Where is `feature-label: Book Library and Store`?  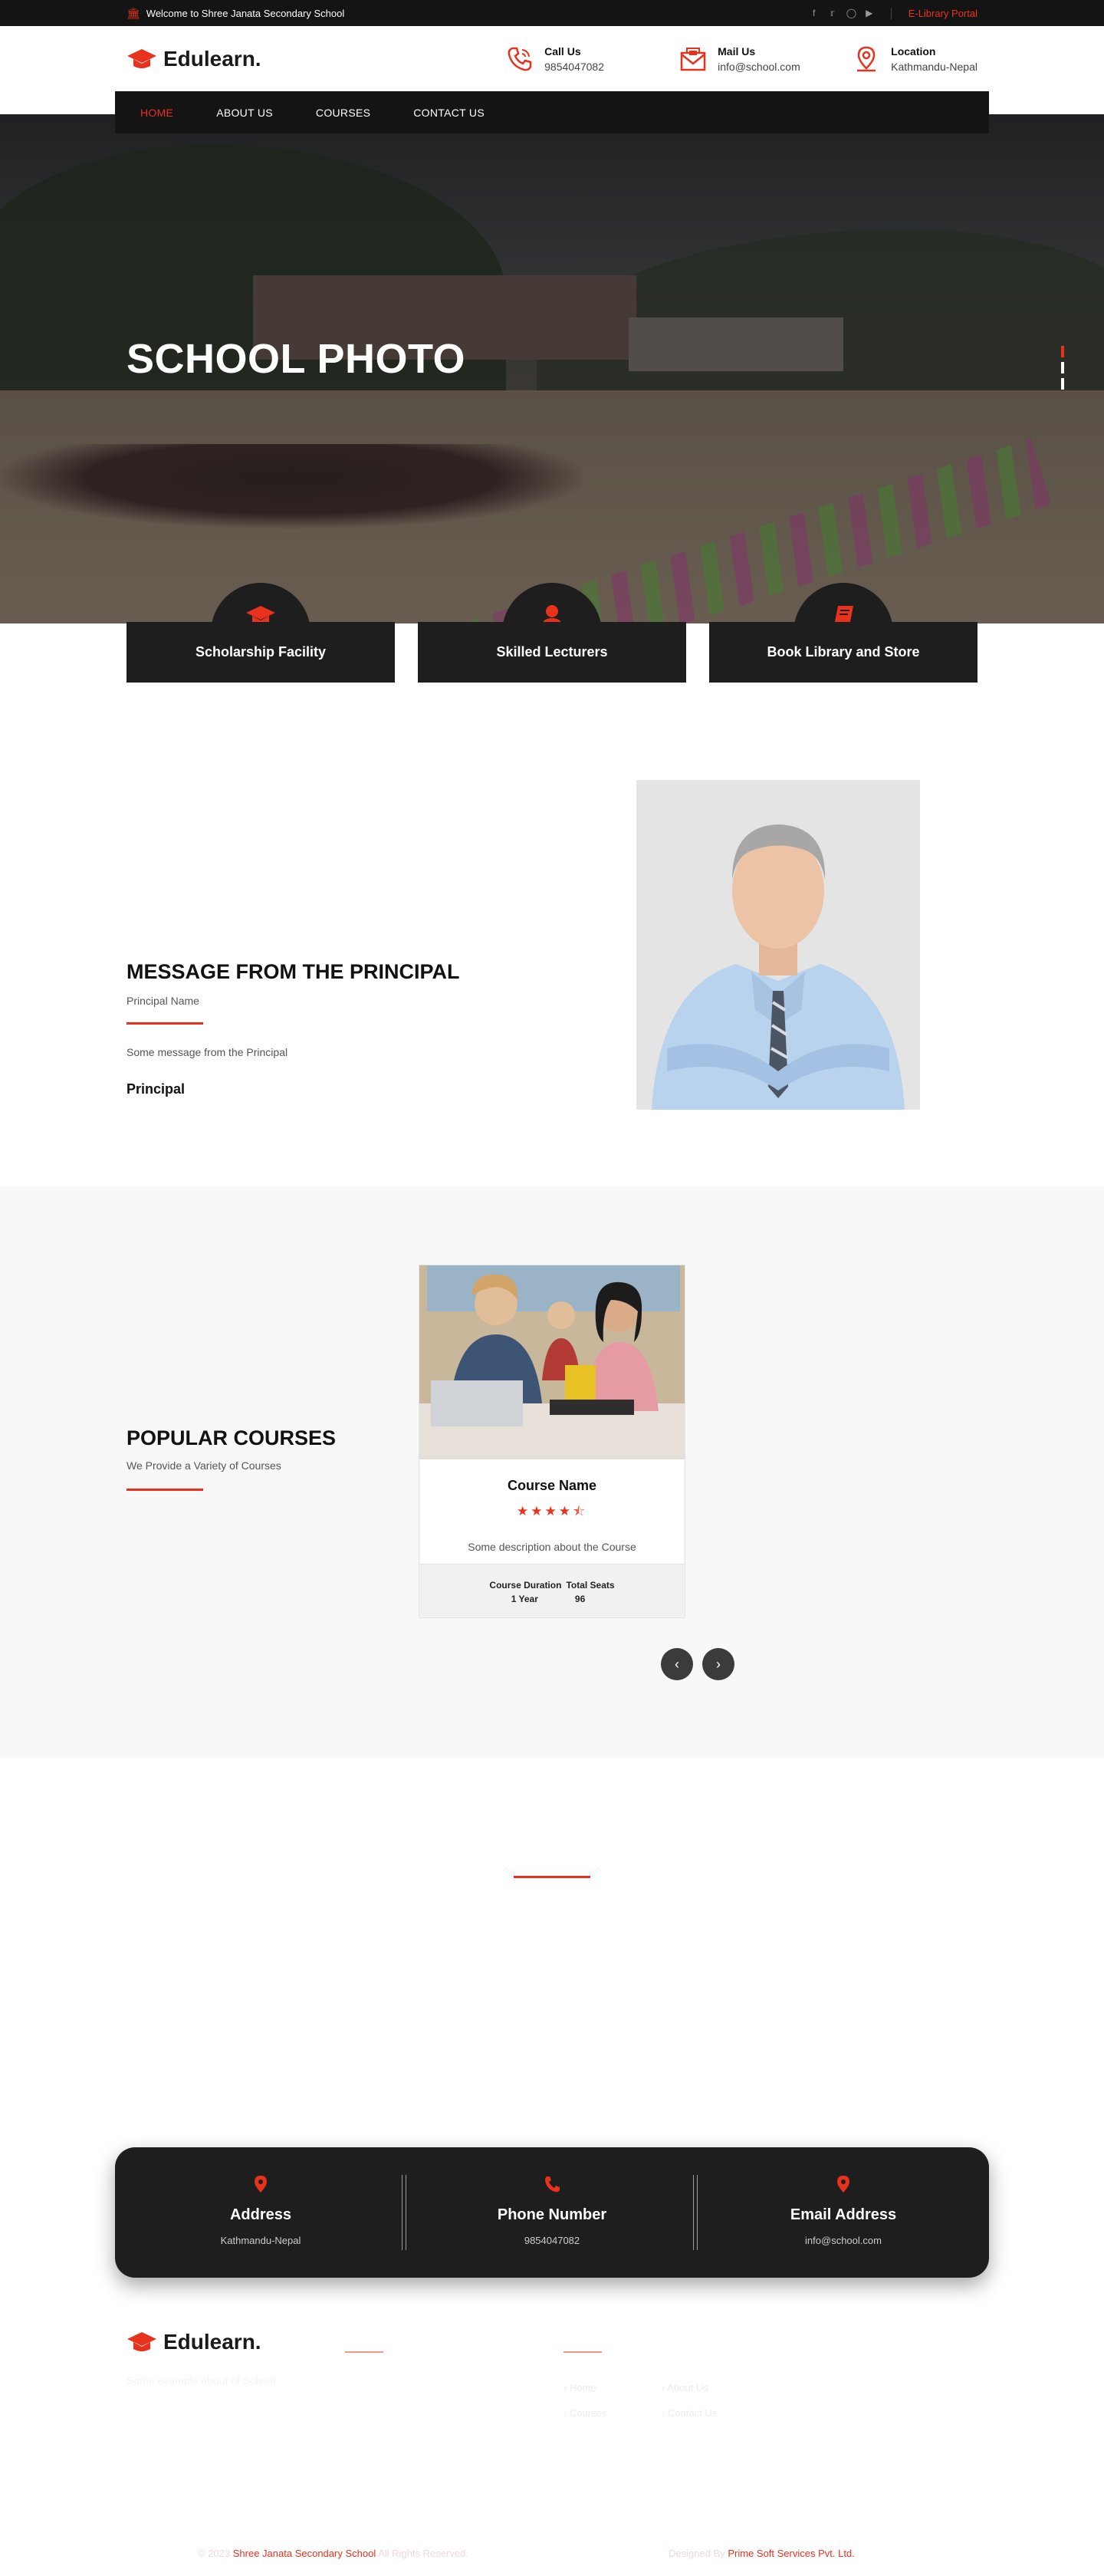
feature-label: Book Library and Store is located at coordinates (843, 652).